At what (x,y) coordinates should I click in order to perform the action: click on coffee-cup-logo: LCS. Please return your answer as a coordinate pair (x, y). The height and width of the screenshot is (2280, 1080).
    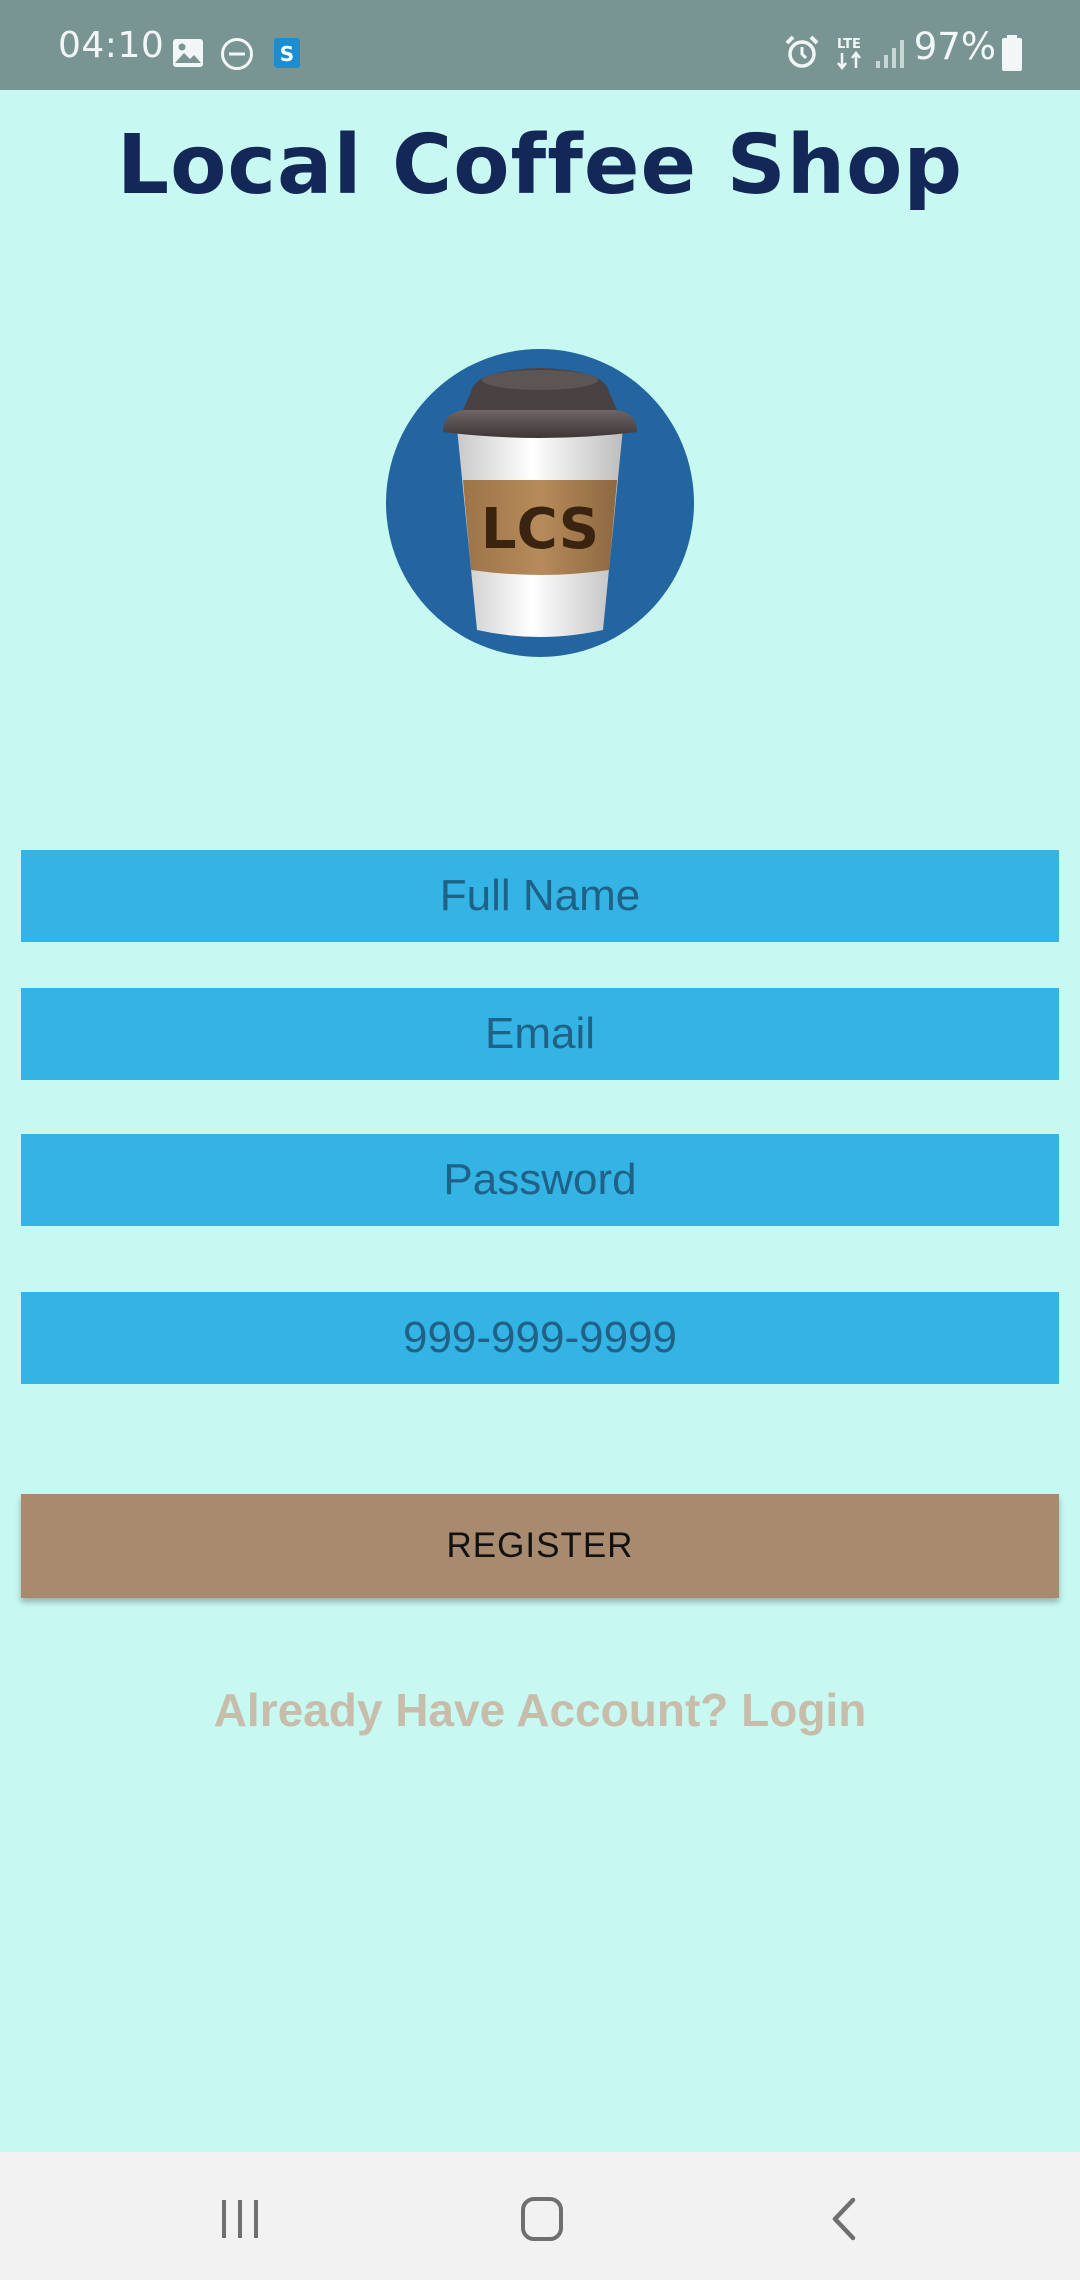
    Looking at the image, I should click on (540, 503).